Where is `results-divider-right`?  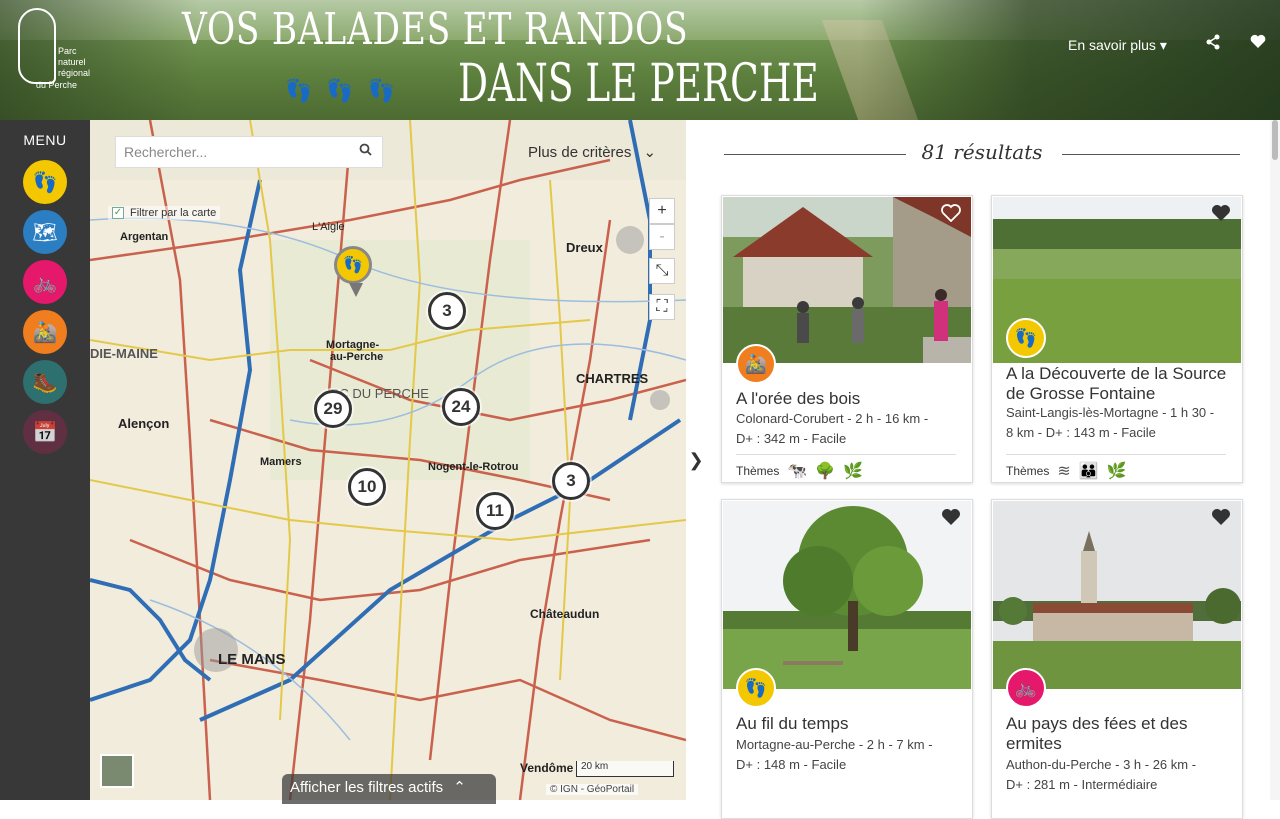
results-divider-right is located at coordinates (1151, 154).